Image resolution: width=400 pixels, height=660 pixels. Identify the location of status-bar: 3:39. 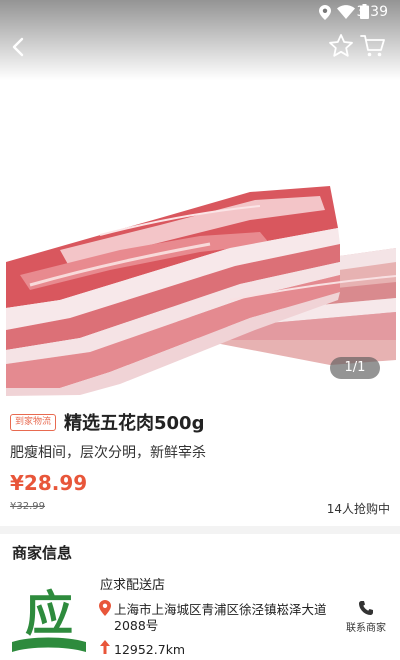
(200, 13).